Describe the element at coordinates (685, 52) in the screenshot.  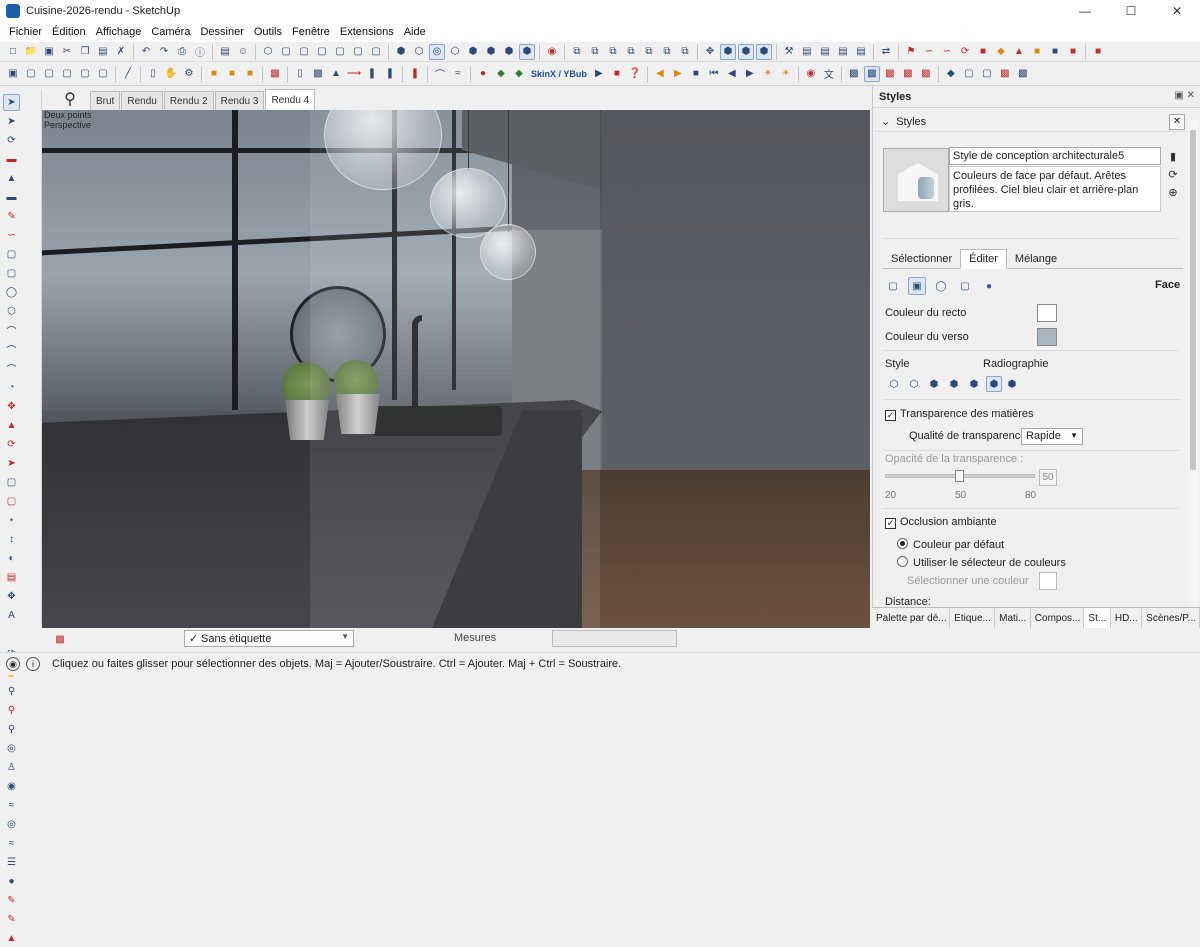
I see `component-icon-7: ⧉` at that location.